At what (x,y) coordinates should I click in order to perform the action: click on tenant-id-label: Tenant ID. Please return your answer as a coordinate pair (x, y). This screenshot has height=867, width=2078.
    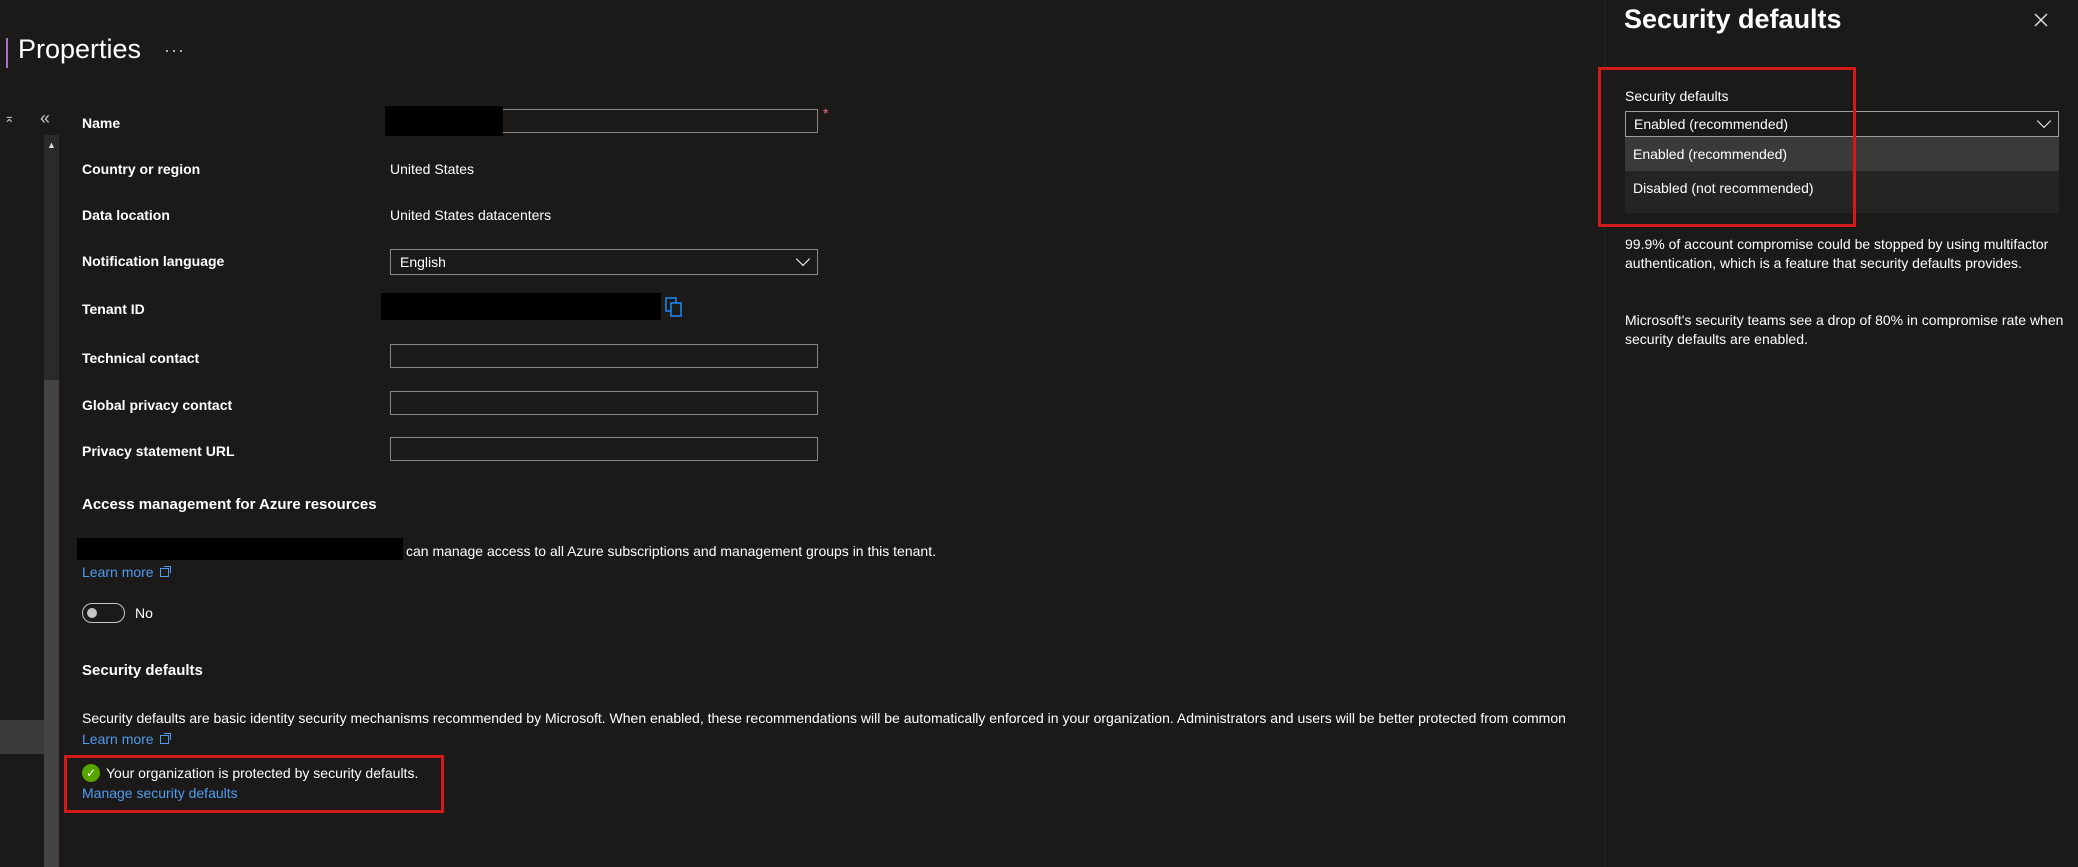
    Looking at the image, I should click on (113, 309).